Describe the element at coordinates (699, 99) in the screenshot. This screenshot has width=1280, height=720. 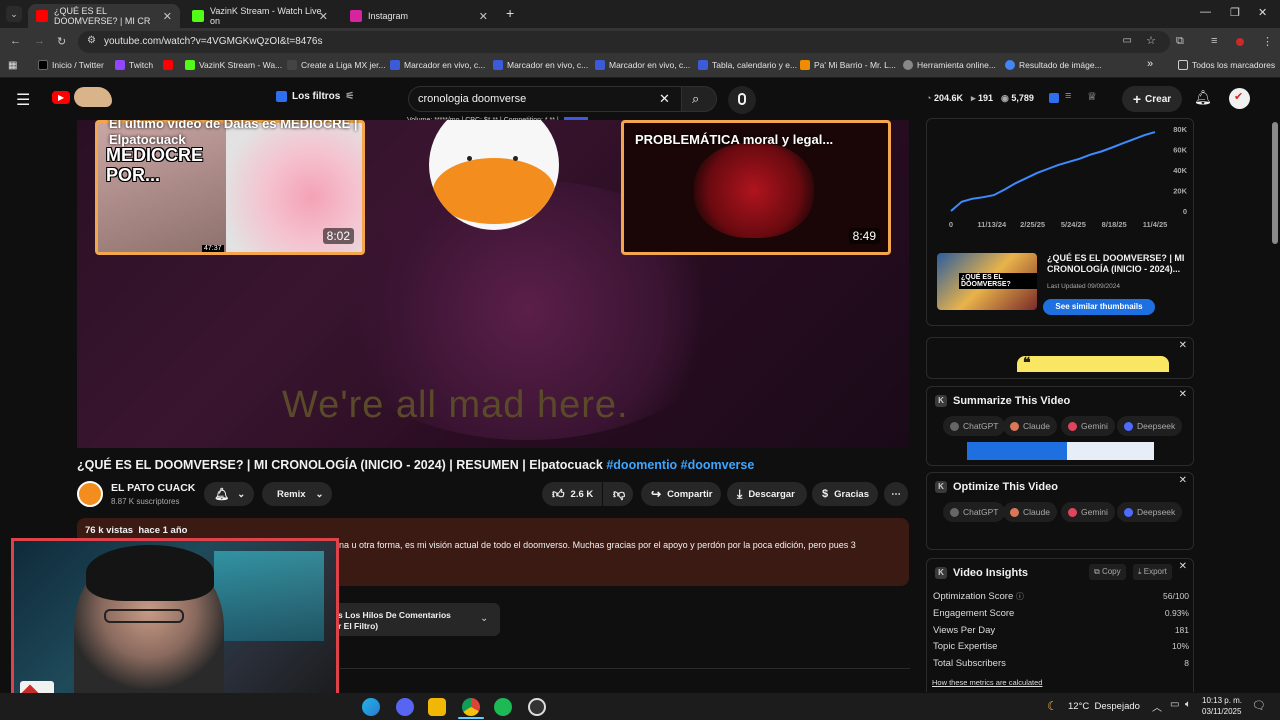
I see `search-button: ⌕` at that location.